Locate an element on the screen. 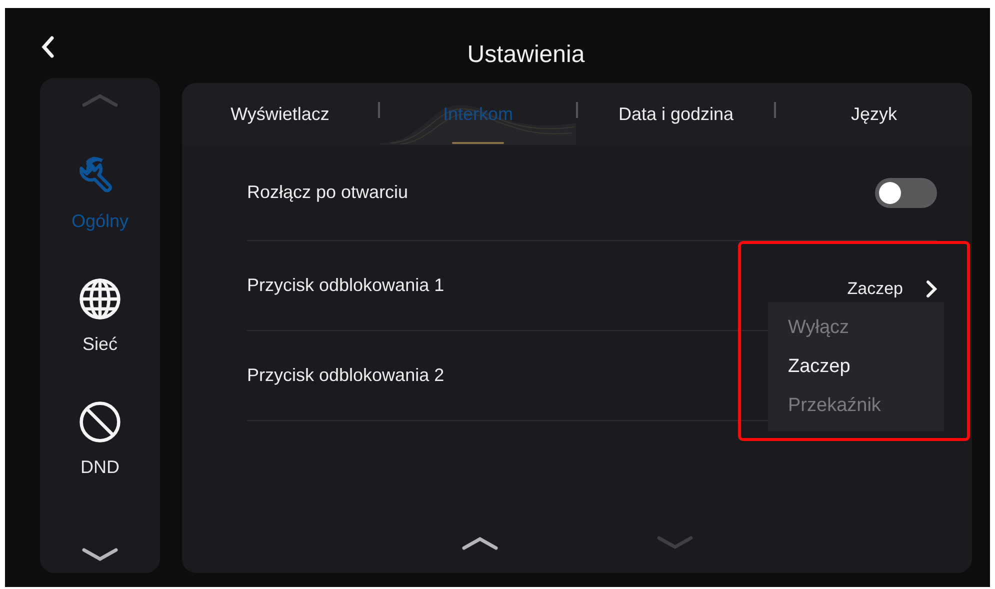 The image size is (995, 589). sidebar-item: Sieć is located at coordinates (100, 317).